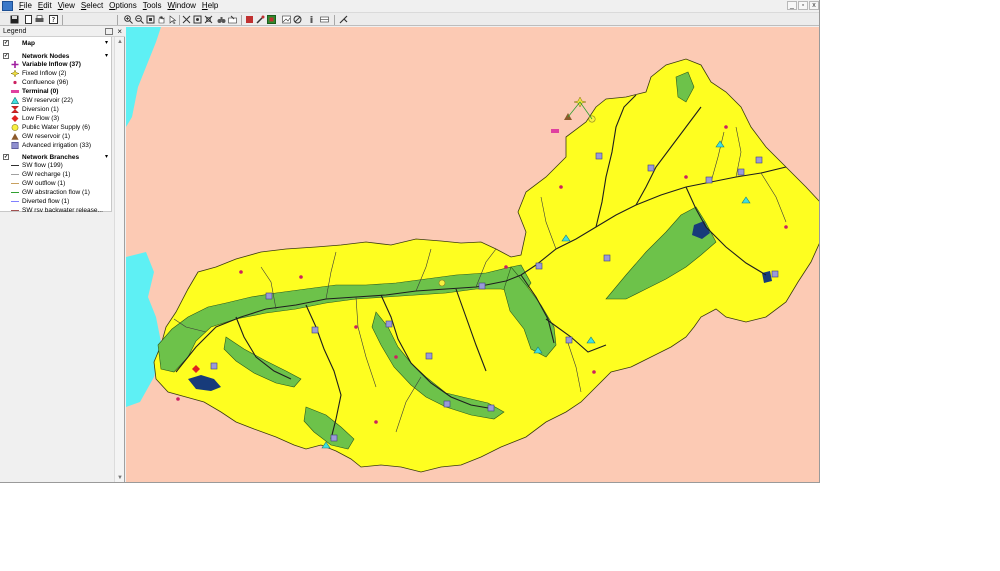 This screenshot has width=1000, height=571. What do you see at coordinates (208, 19) in the screenshot?
I see `fit-window-icon` at bounding box center [208, 19].